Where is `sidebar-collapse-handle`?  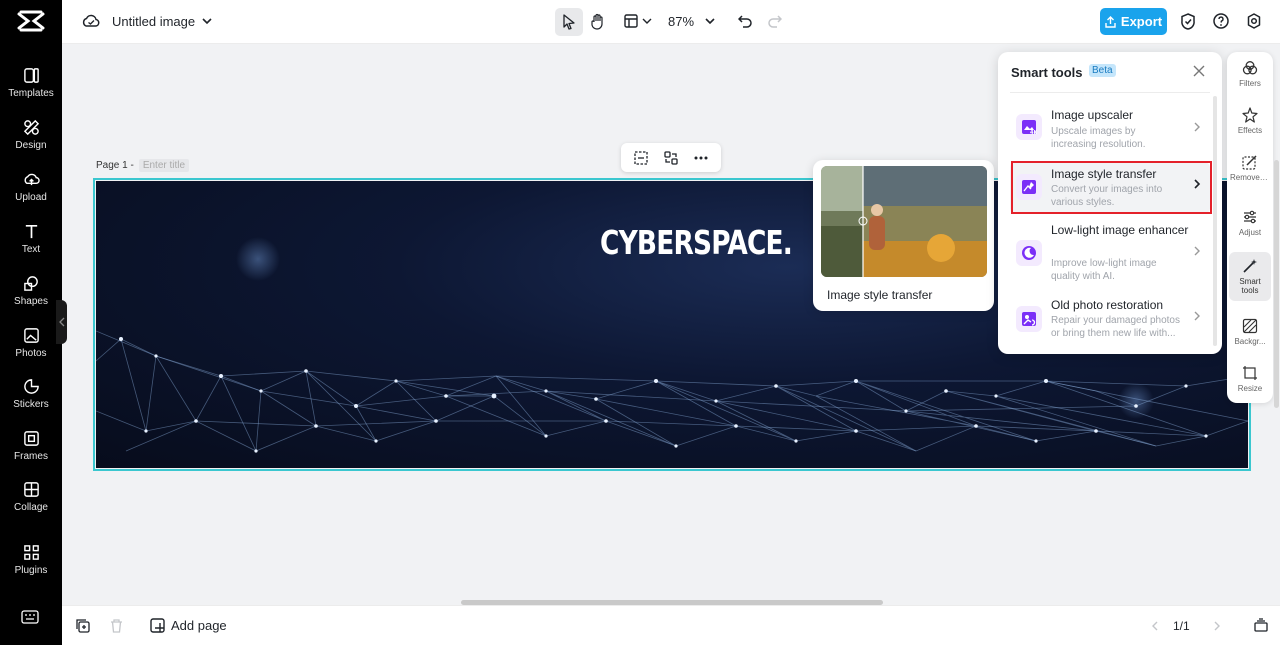 sidebar-collapse-handle is located at coordinates (61, 322).